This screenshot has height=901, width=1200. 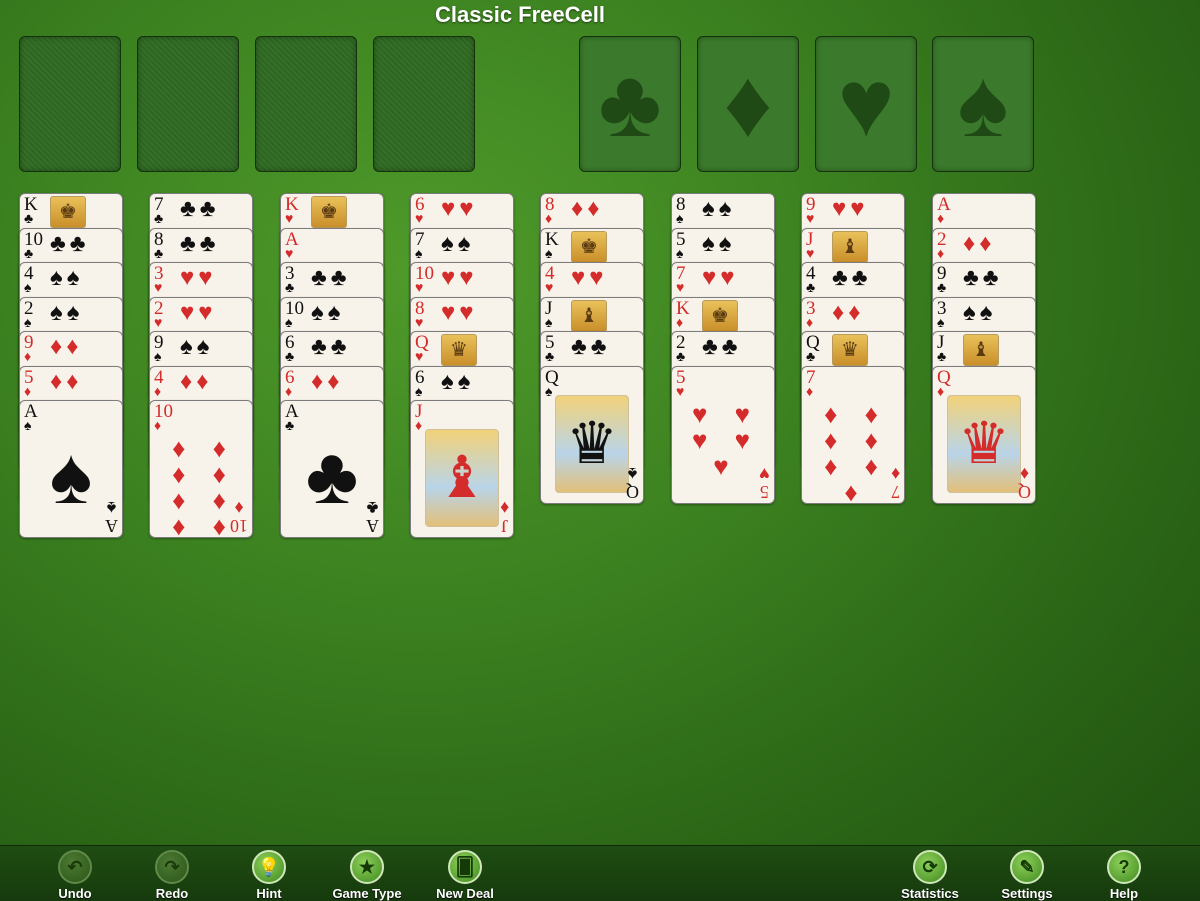 I want to click on help-button: ? Help, so click(x=1124, y=875).